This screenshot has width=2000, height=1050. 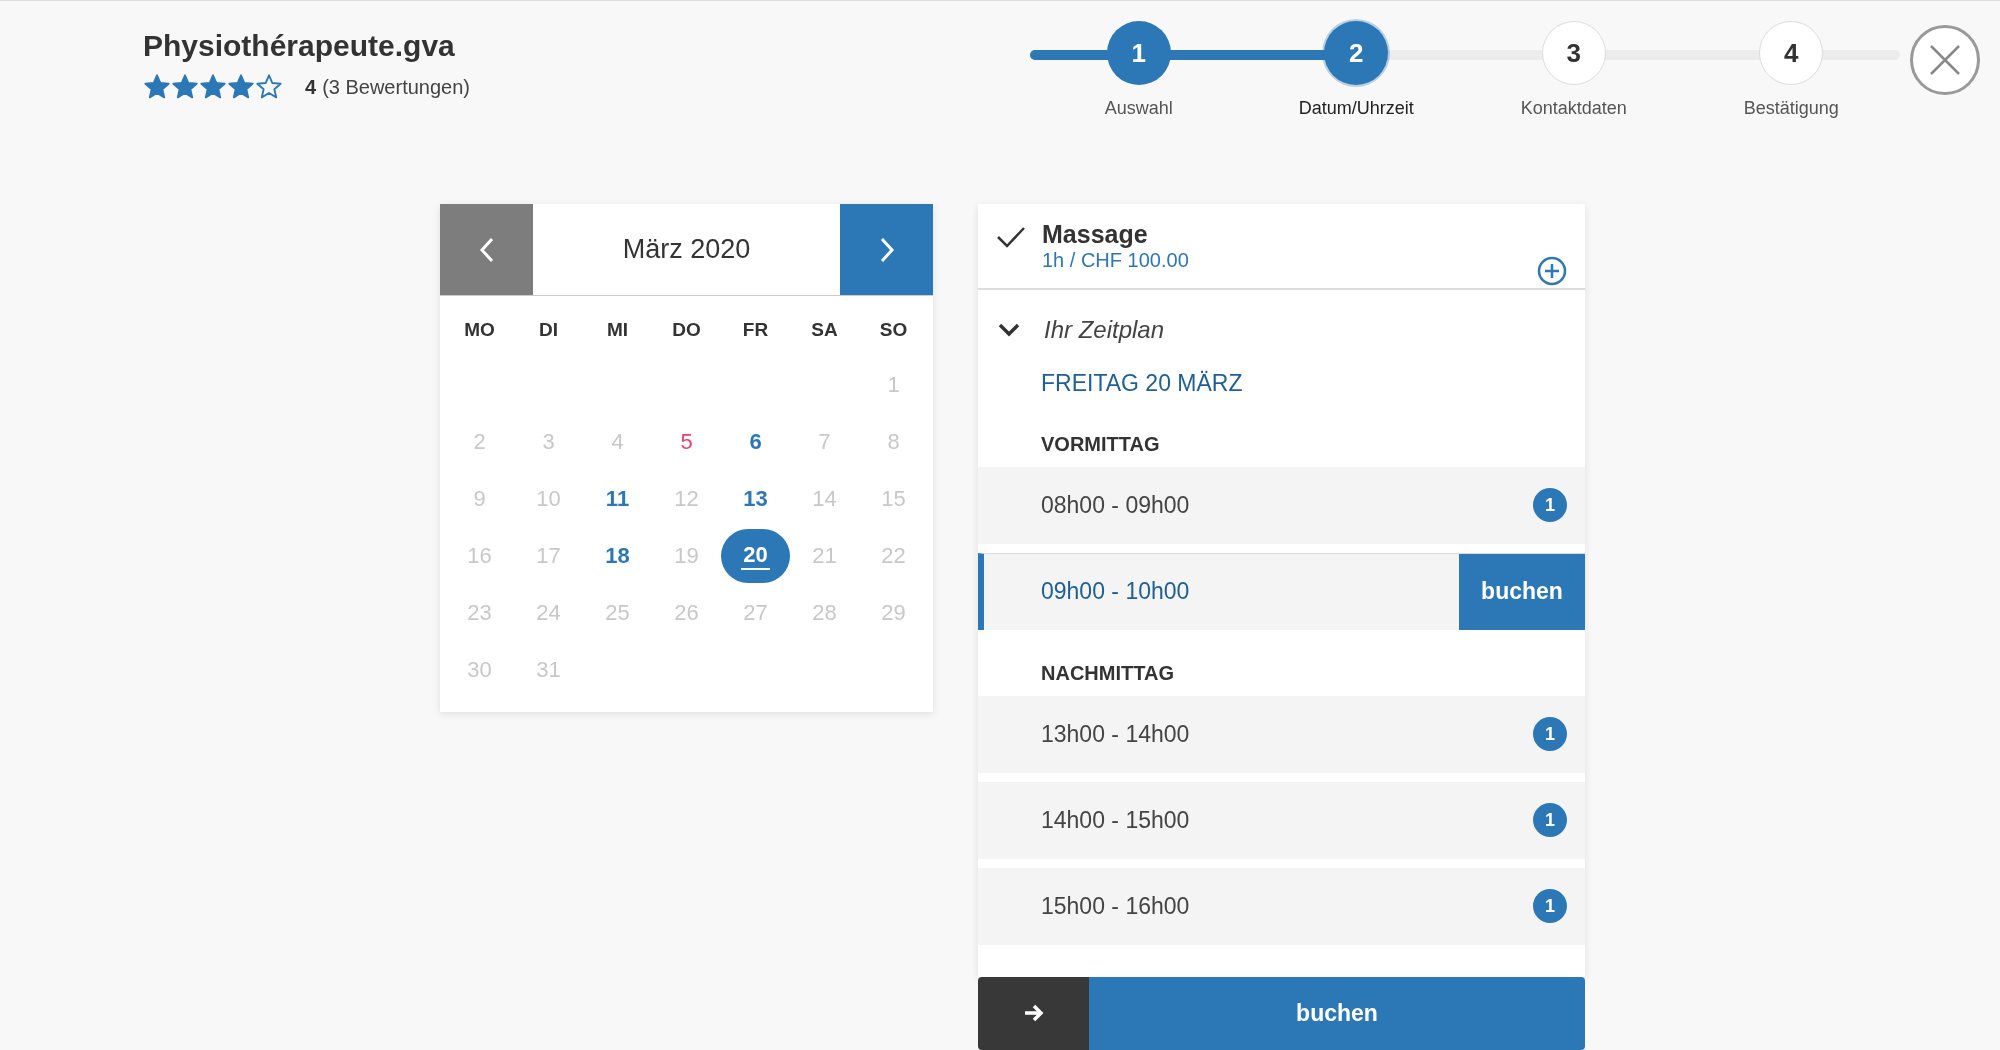 I want to click on book-button: buchen, so click(x=1337, y=1013).